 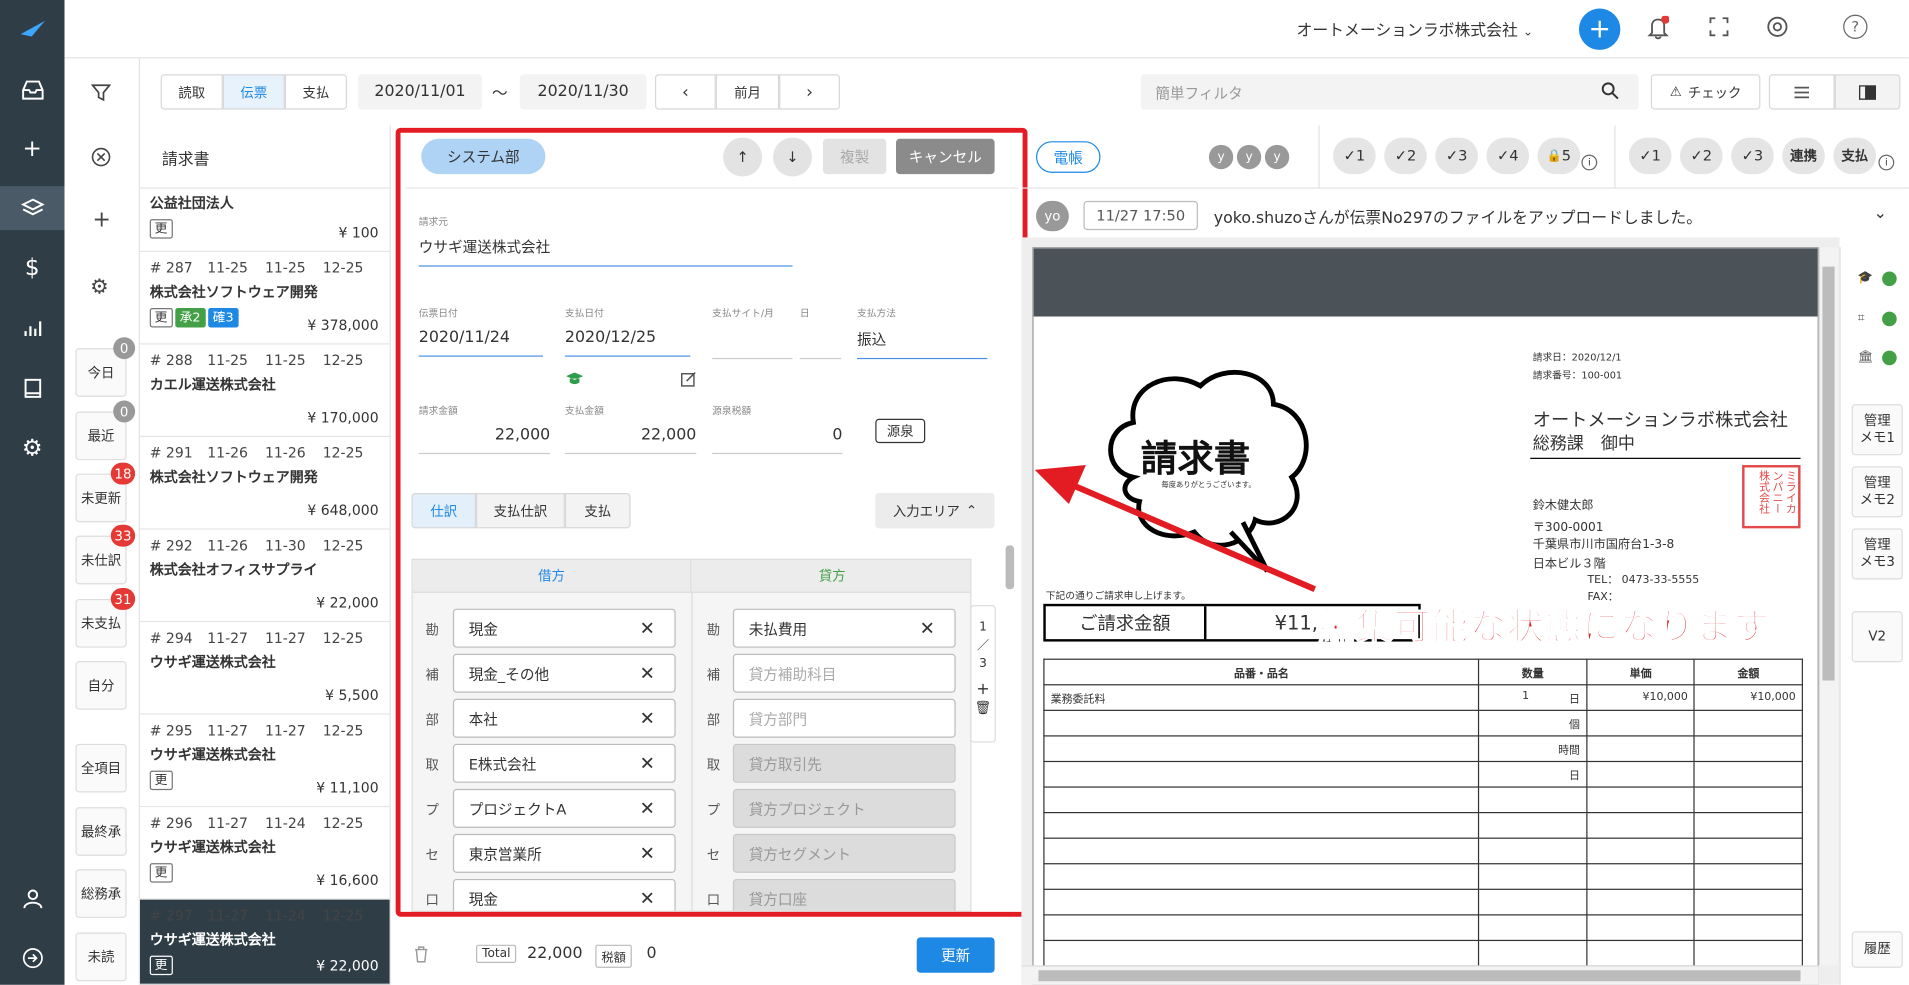 I want to click on filter-input: 簡単フィルタ, so click(x=1389, y=92).